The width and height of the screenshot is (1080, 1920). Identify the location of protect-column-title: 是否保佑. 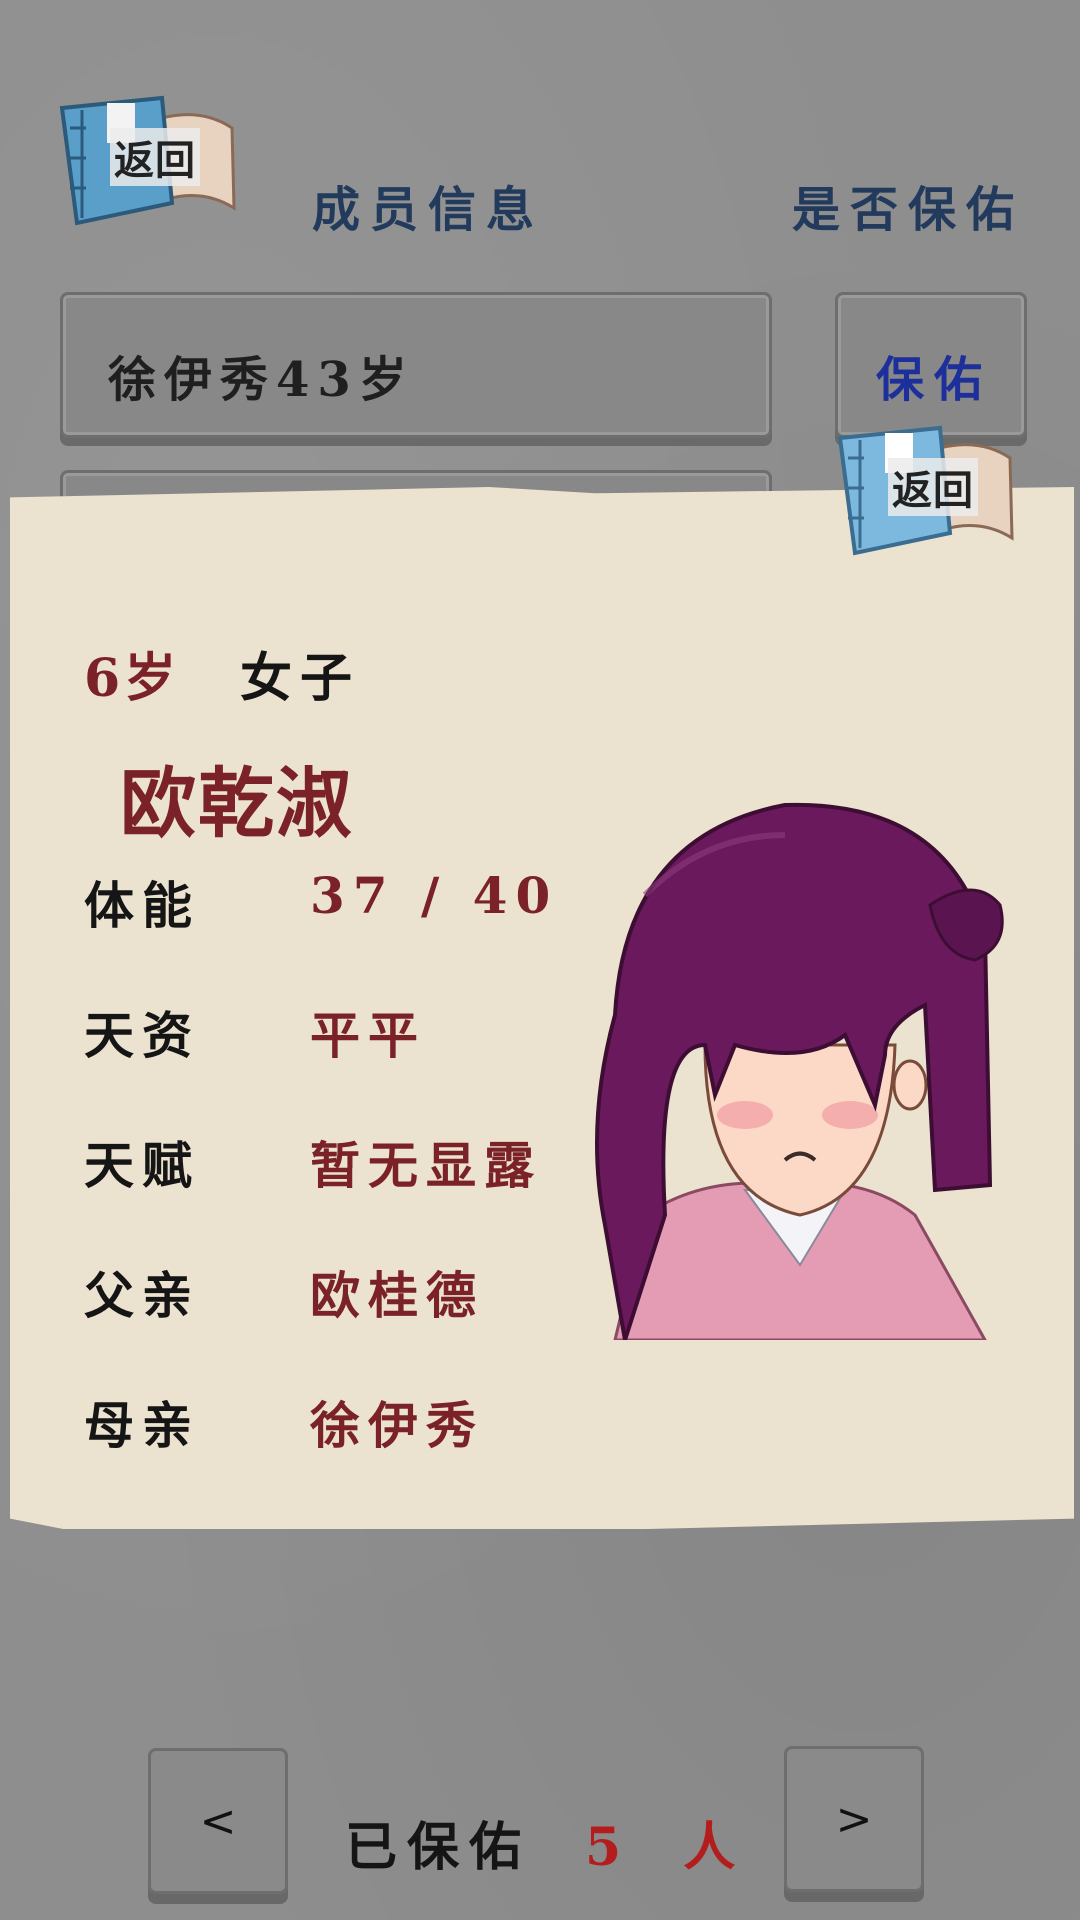
(908, 210).